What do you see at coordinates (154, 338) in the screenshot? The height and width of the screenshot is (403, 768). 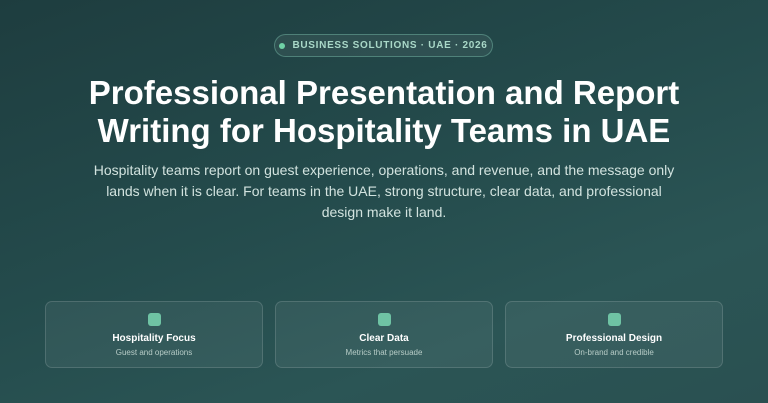 I see `feature-card-title: Hospitality Focus` at bounding box center [154, 338].